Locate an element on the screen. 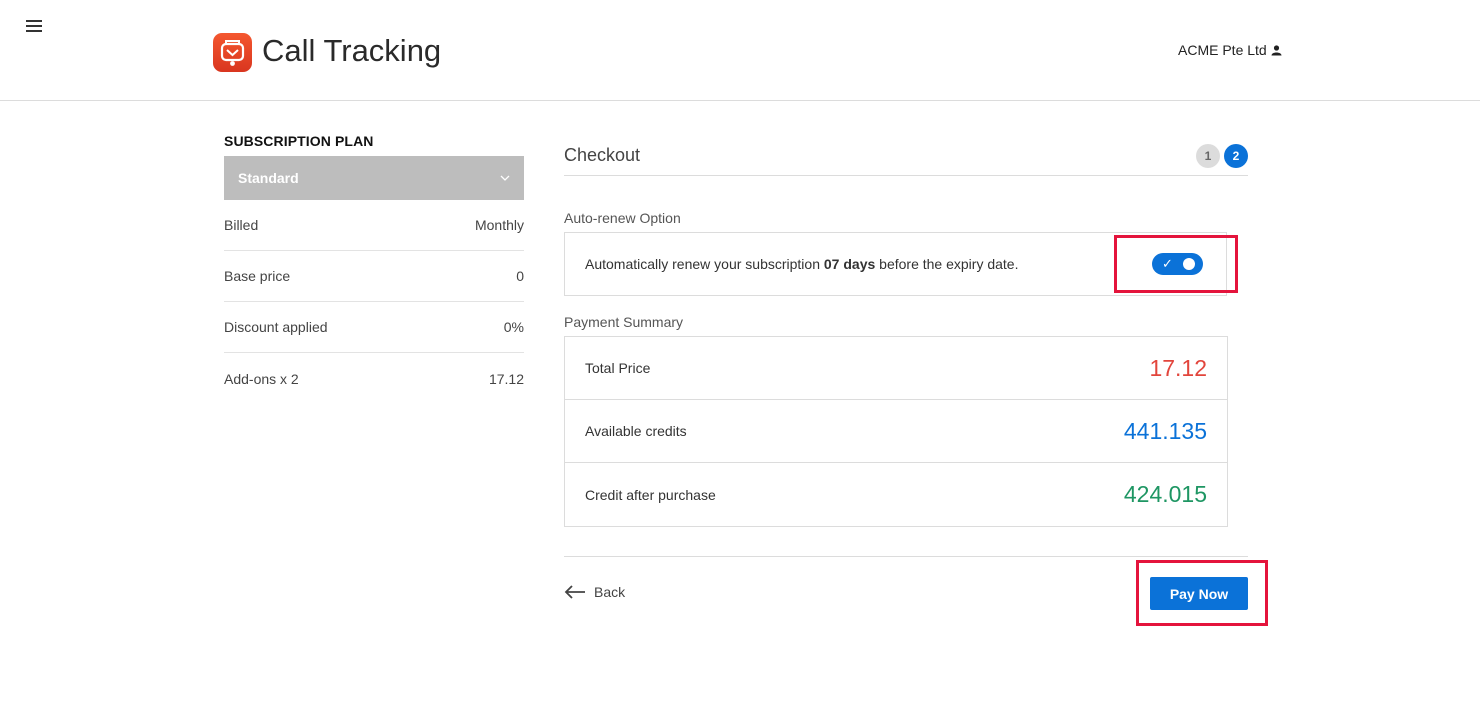  auto-renew-text-start: Automatically renew your subscription is located at coordinates (704, 264).